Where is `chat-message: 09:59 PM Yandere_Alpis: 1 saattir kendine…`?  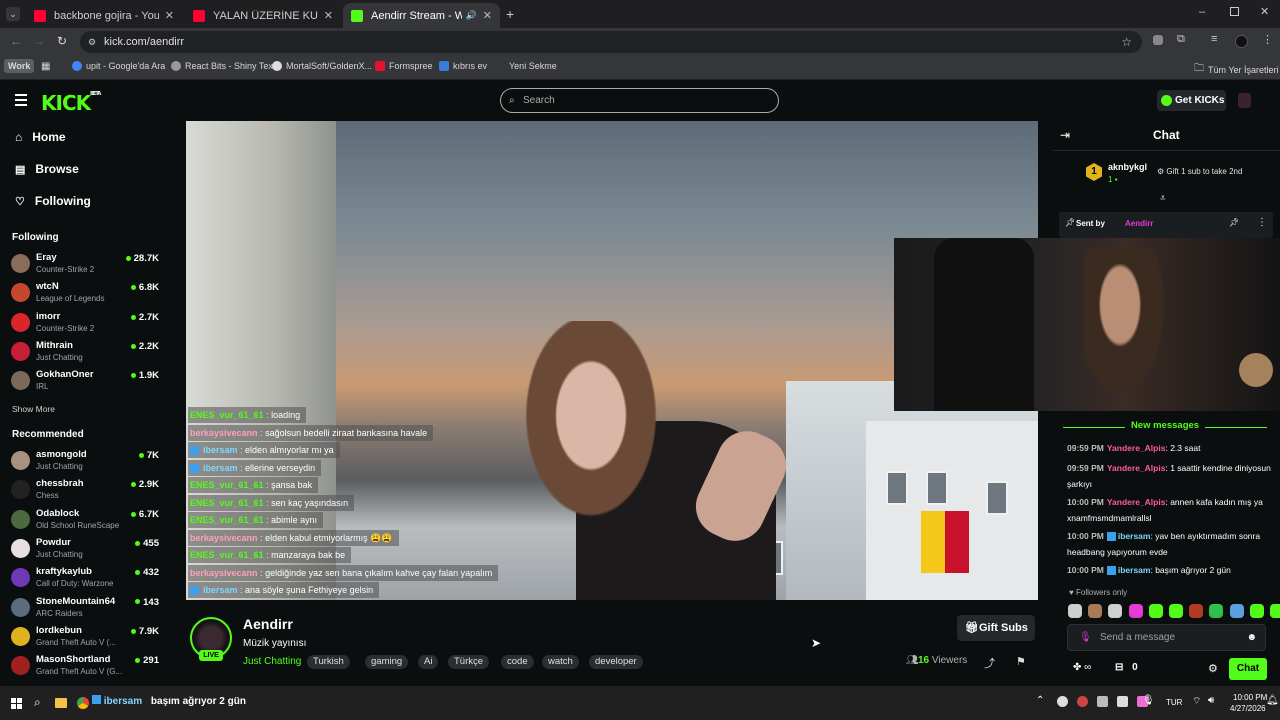 chat-message: 09:59 PM Yandere_Alpis: 1 saattir kendine… is located at coordinates (1169, 476).